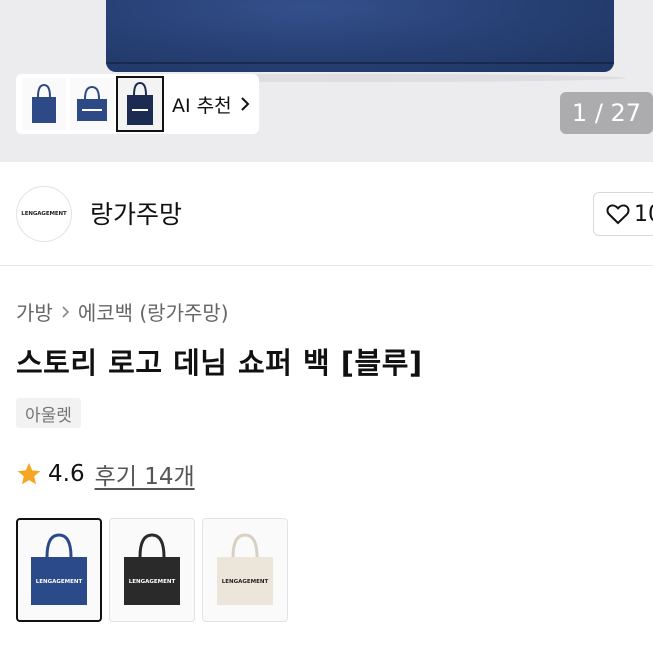 The image size is (653, 653). I want to click on ai-recommend-strip: AI 추천, so click(137, 104).